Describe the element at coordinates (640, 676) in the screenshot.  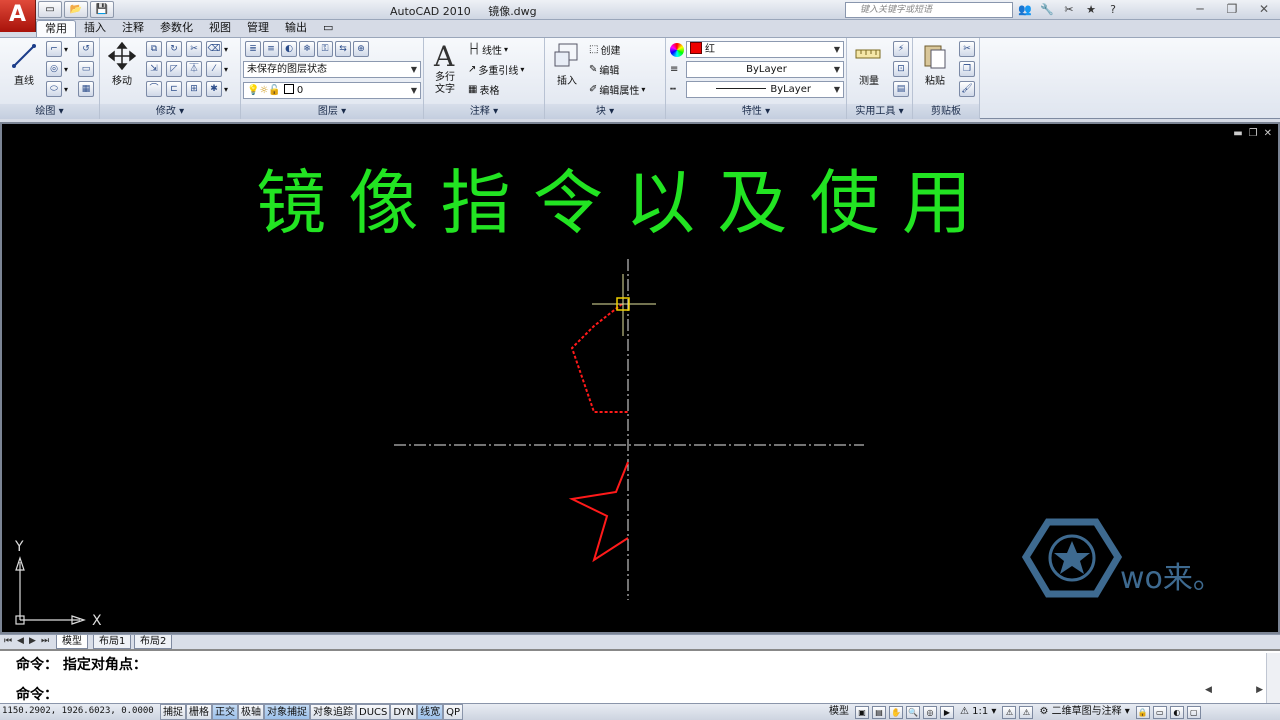
I see `command-line: 命令： 指定对角点： 命令： ◀ ▶` at that location.